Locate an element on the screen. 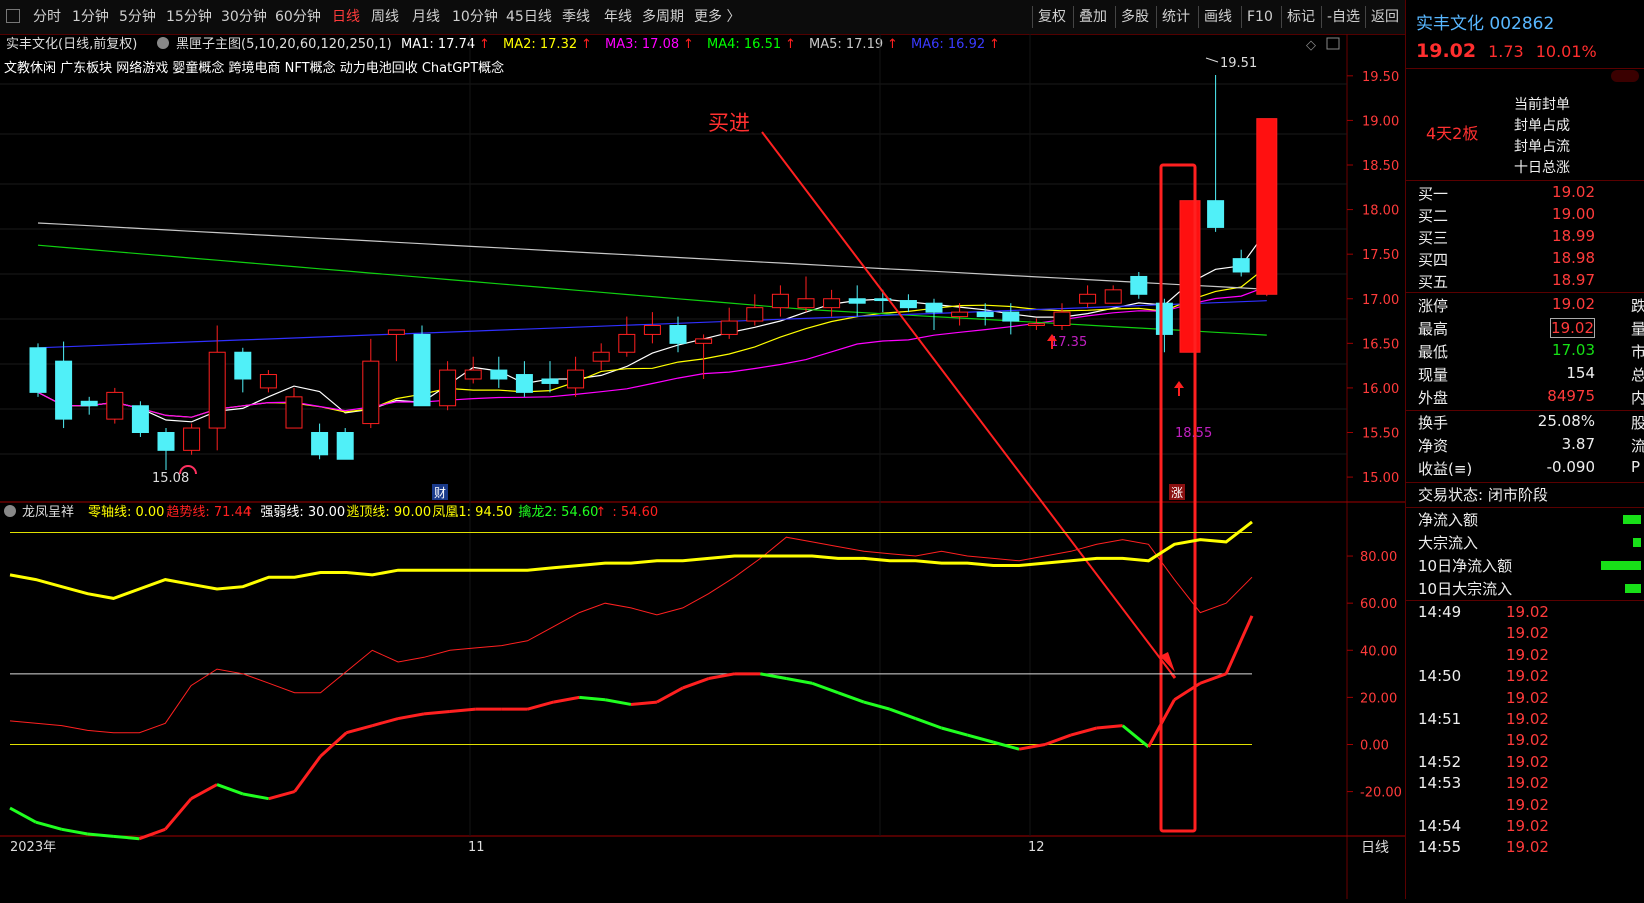 The width and height of the screenshot is (1644, 903). period-tab-4: 30分钟 is located at coordinates (244, 17).